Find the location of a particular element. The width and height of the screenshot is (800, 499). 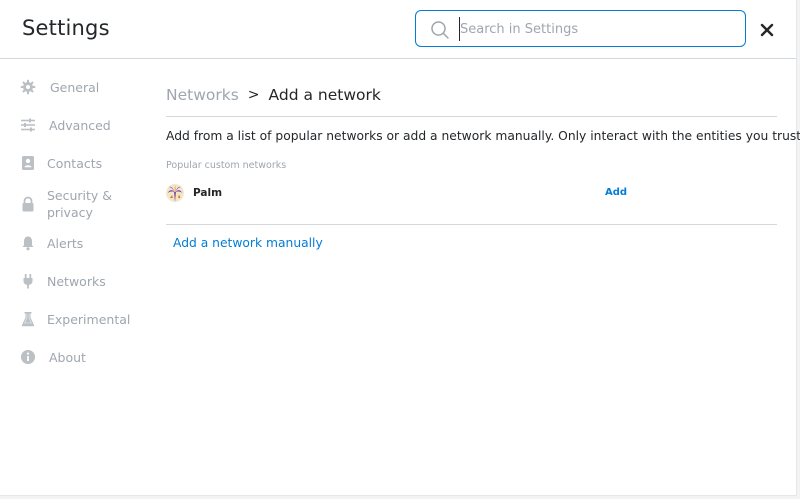

sidebar-item-label: Networks is located at coordinates (76, 281).